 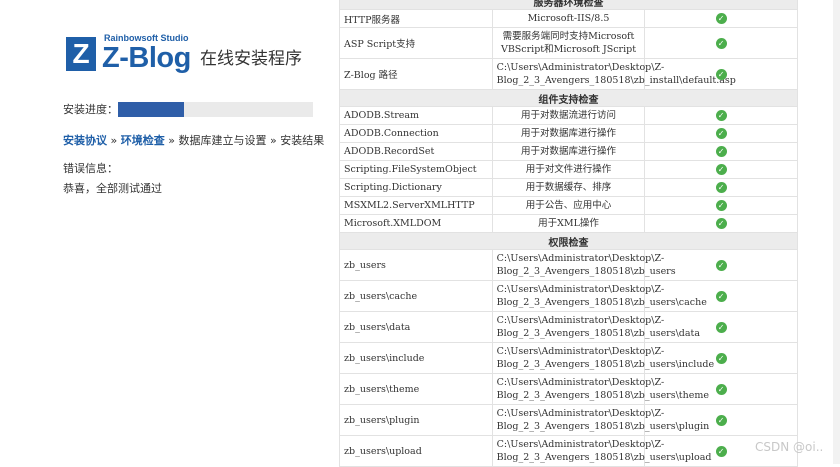 What do you see at coordinates (222, 140) in the screenshot?
I see `step-database-setup: 数据库建立与设置` at bounding box center [222, 140].